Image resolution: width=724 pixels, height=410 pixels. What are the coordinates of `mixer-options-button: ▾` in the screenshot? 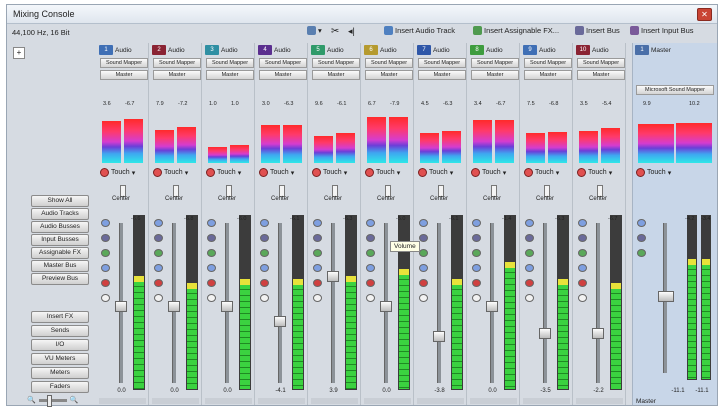 It's located at (314, 30).